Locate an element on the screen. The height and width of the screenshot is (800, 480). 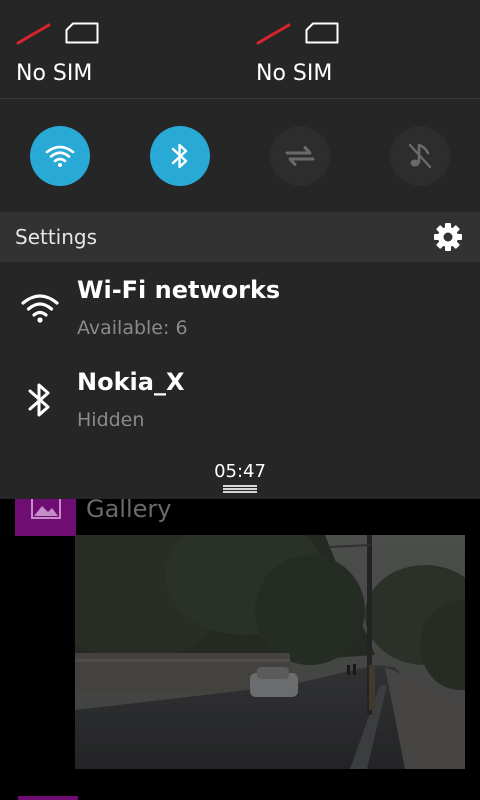
settings-title: Settings is located at coordinates (56, 237).